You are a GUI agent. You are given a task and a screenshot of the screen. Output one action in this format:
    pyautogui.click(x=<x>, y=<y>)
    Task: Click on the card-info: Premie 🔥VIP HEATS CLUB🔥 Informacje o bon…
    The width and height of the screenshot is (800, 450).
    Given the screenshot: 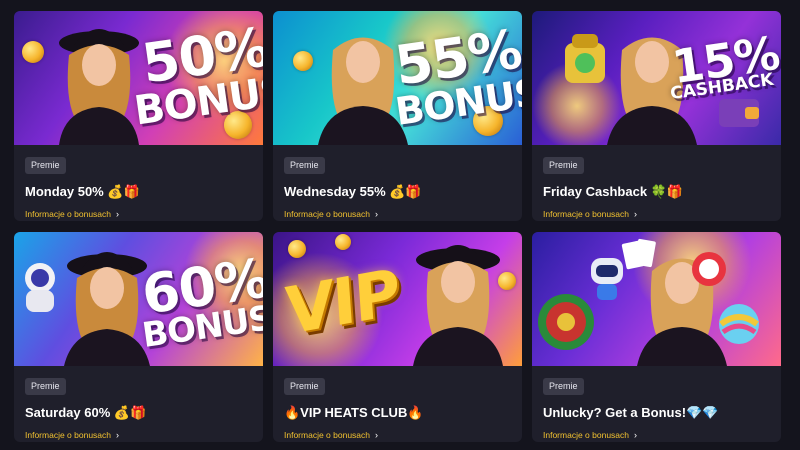 What is the action you would take?
    pyautogui.click(x=397, y=403)
    